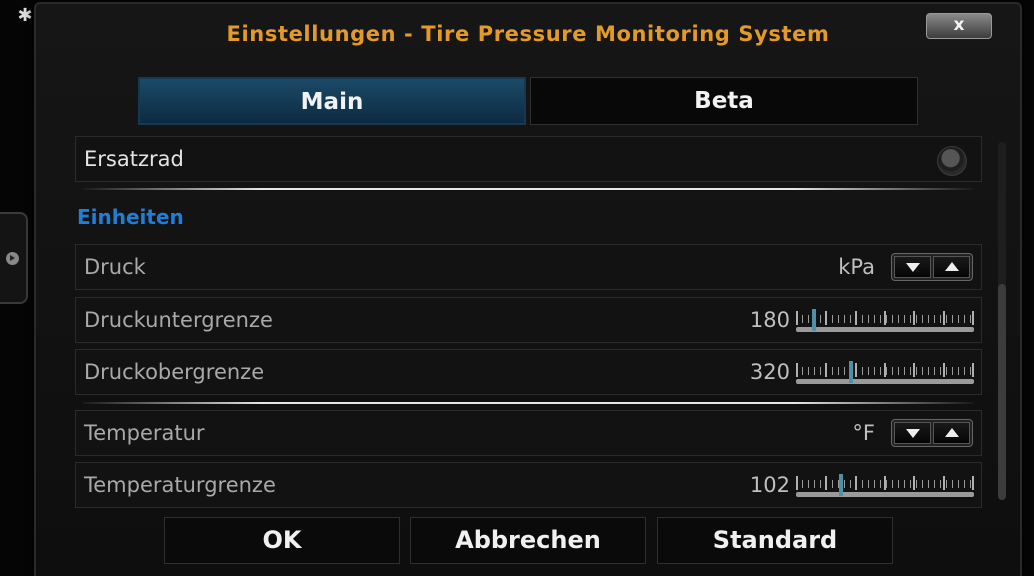 The image size is (1034, 576). What do you see at coordinates (775, 540) in the screenshot?
I see `default-button: Standard` at bounding box center [775, 540].